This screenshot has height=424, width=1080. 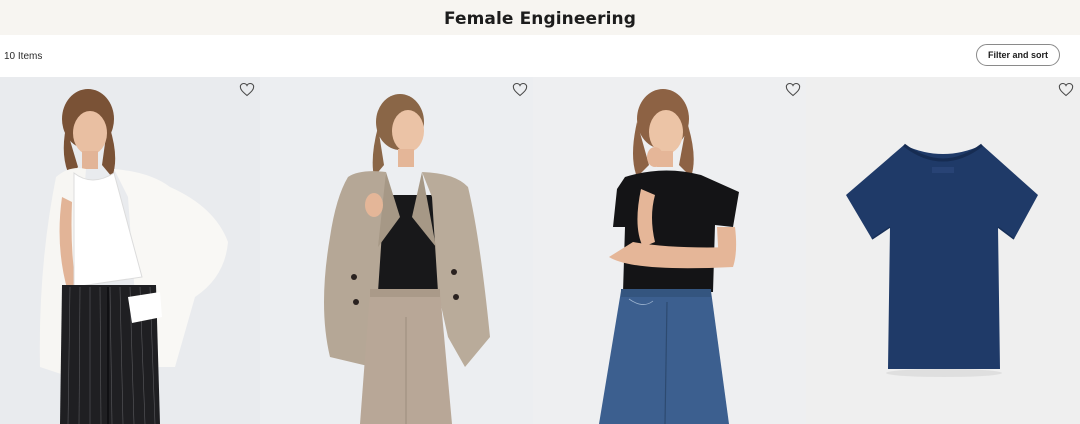 I want to click on page-title: Female Engineering, so click(x=540, y=18).